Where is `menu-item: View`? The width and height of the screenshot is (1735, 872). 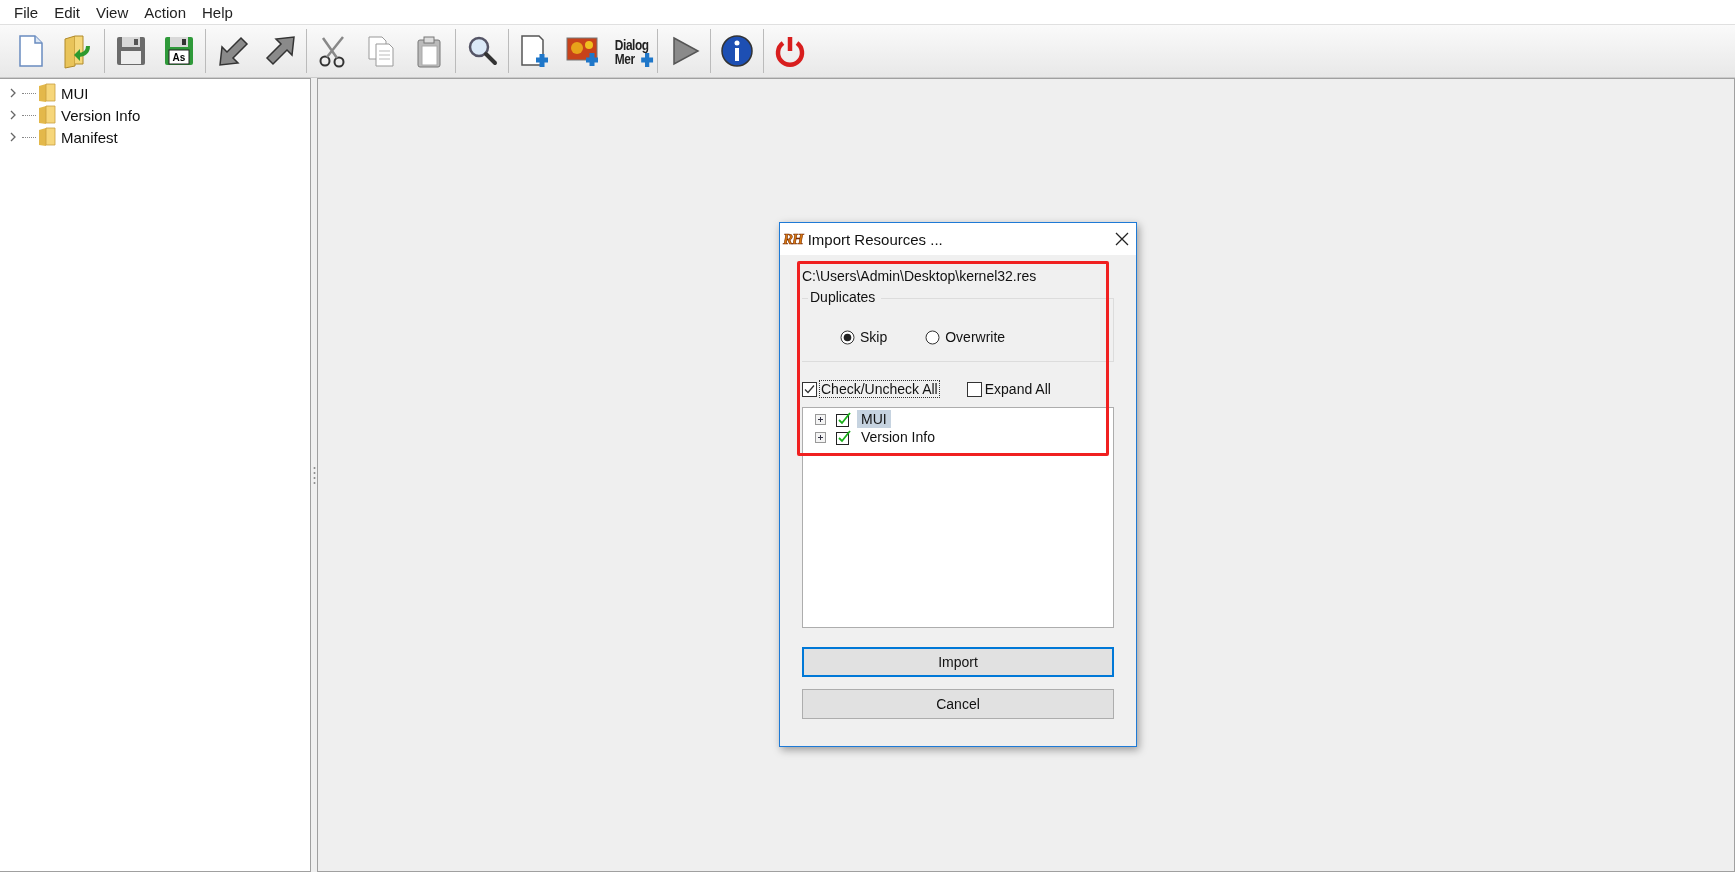
menu-item: View is located at coordinates (112, 12).